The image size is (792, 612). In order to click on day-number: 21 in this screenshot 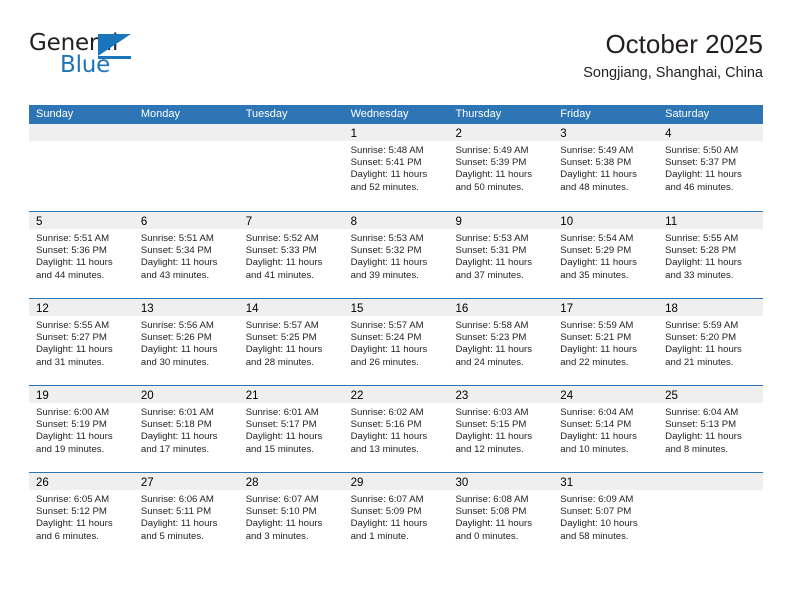, I will do `click(252, 396)`.